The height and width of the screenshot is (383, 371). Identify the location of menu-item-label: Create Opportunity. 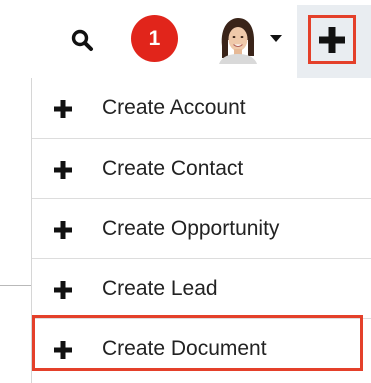
(191, 228).